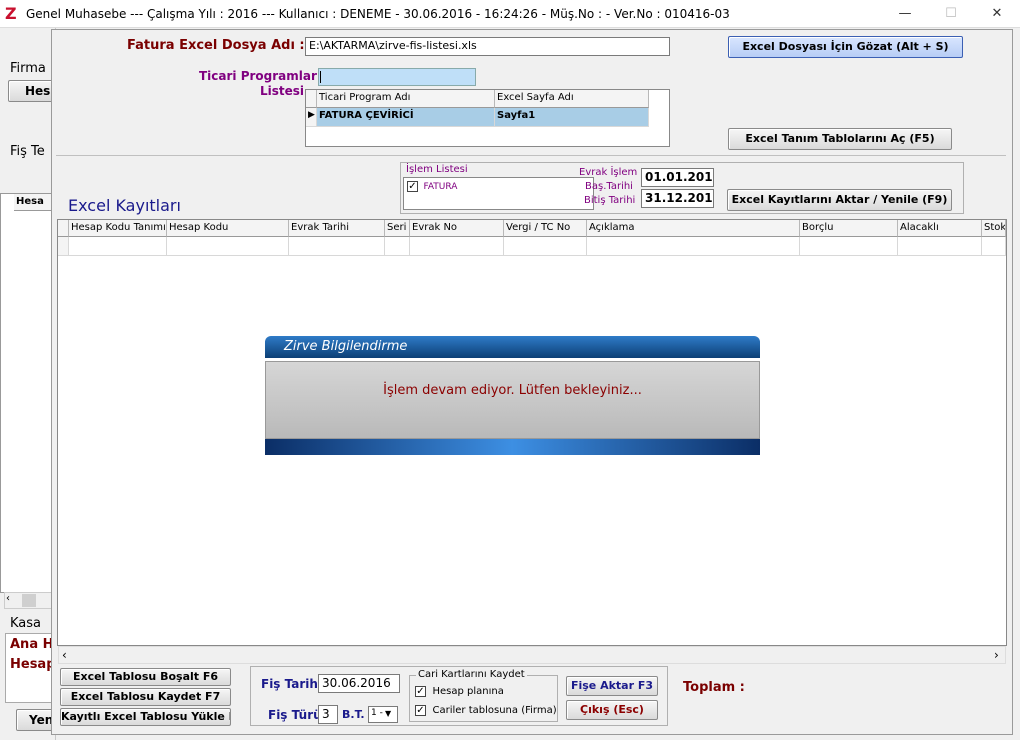  I want to click on cari-option-hesap: ✓ Hesap planına, so click(459, 690).